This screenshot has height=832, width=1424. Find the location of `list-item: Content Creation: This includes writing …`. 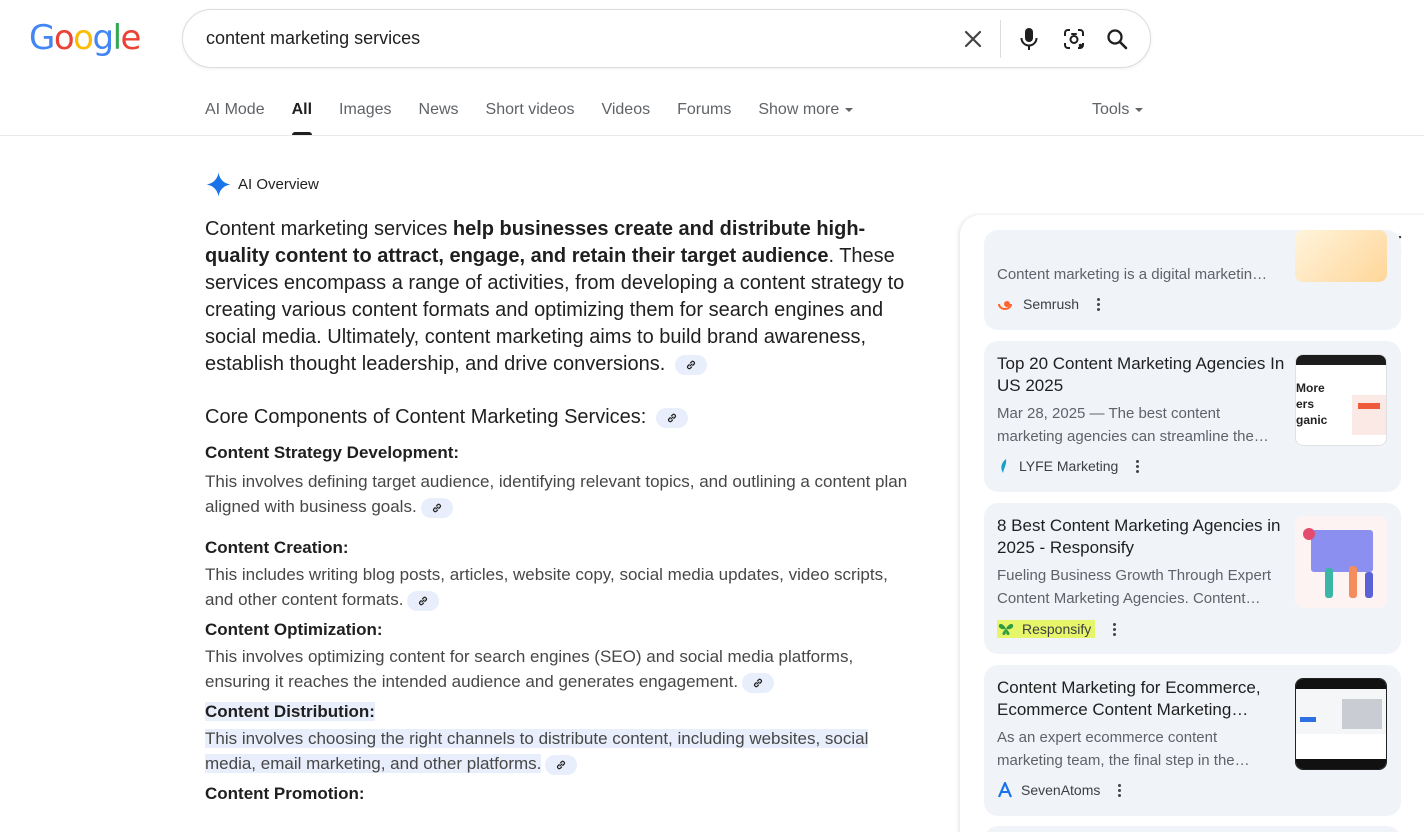

list-item: Content Creation: This includes writing … is located at coordinates (562, 575).